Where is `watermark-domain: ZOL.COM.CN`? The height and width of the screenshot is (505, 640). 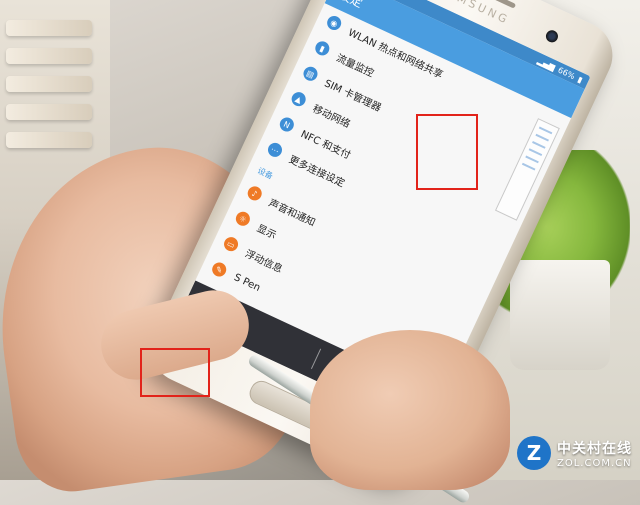
watermark-domain: ZOL.COM.CN is located at coordinates (594, 463).